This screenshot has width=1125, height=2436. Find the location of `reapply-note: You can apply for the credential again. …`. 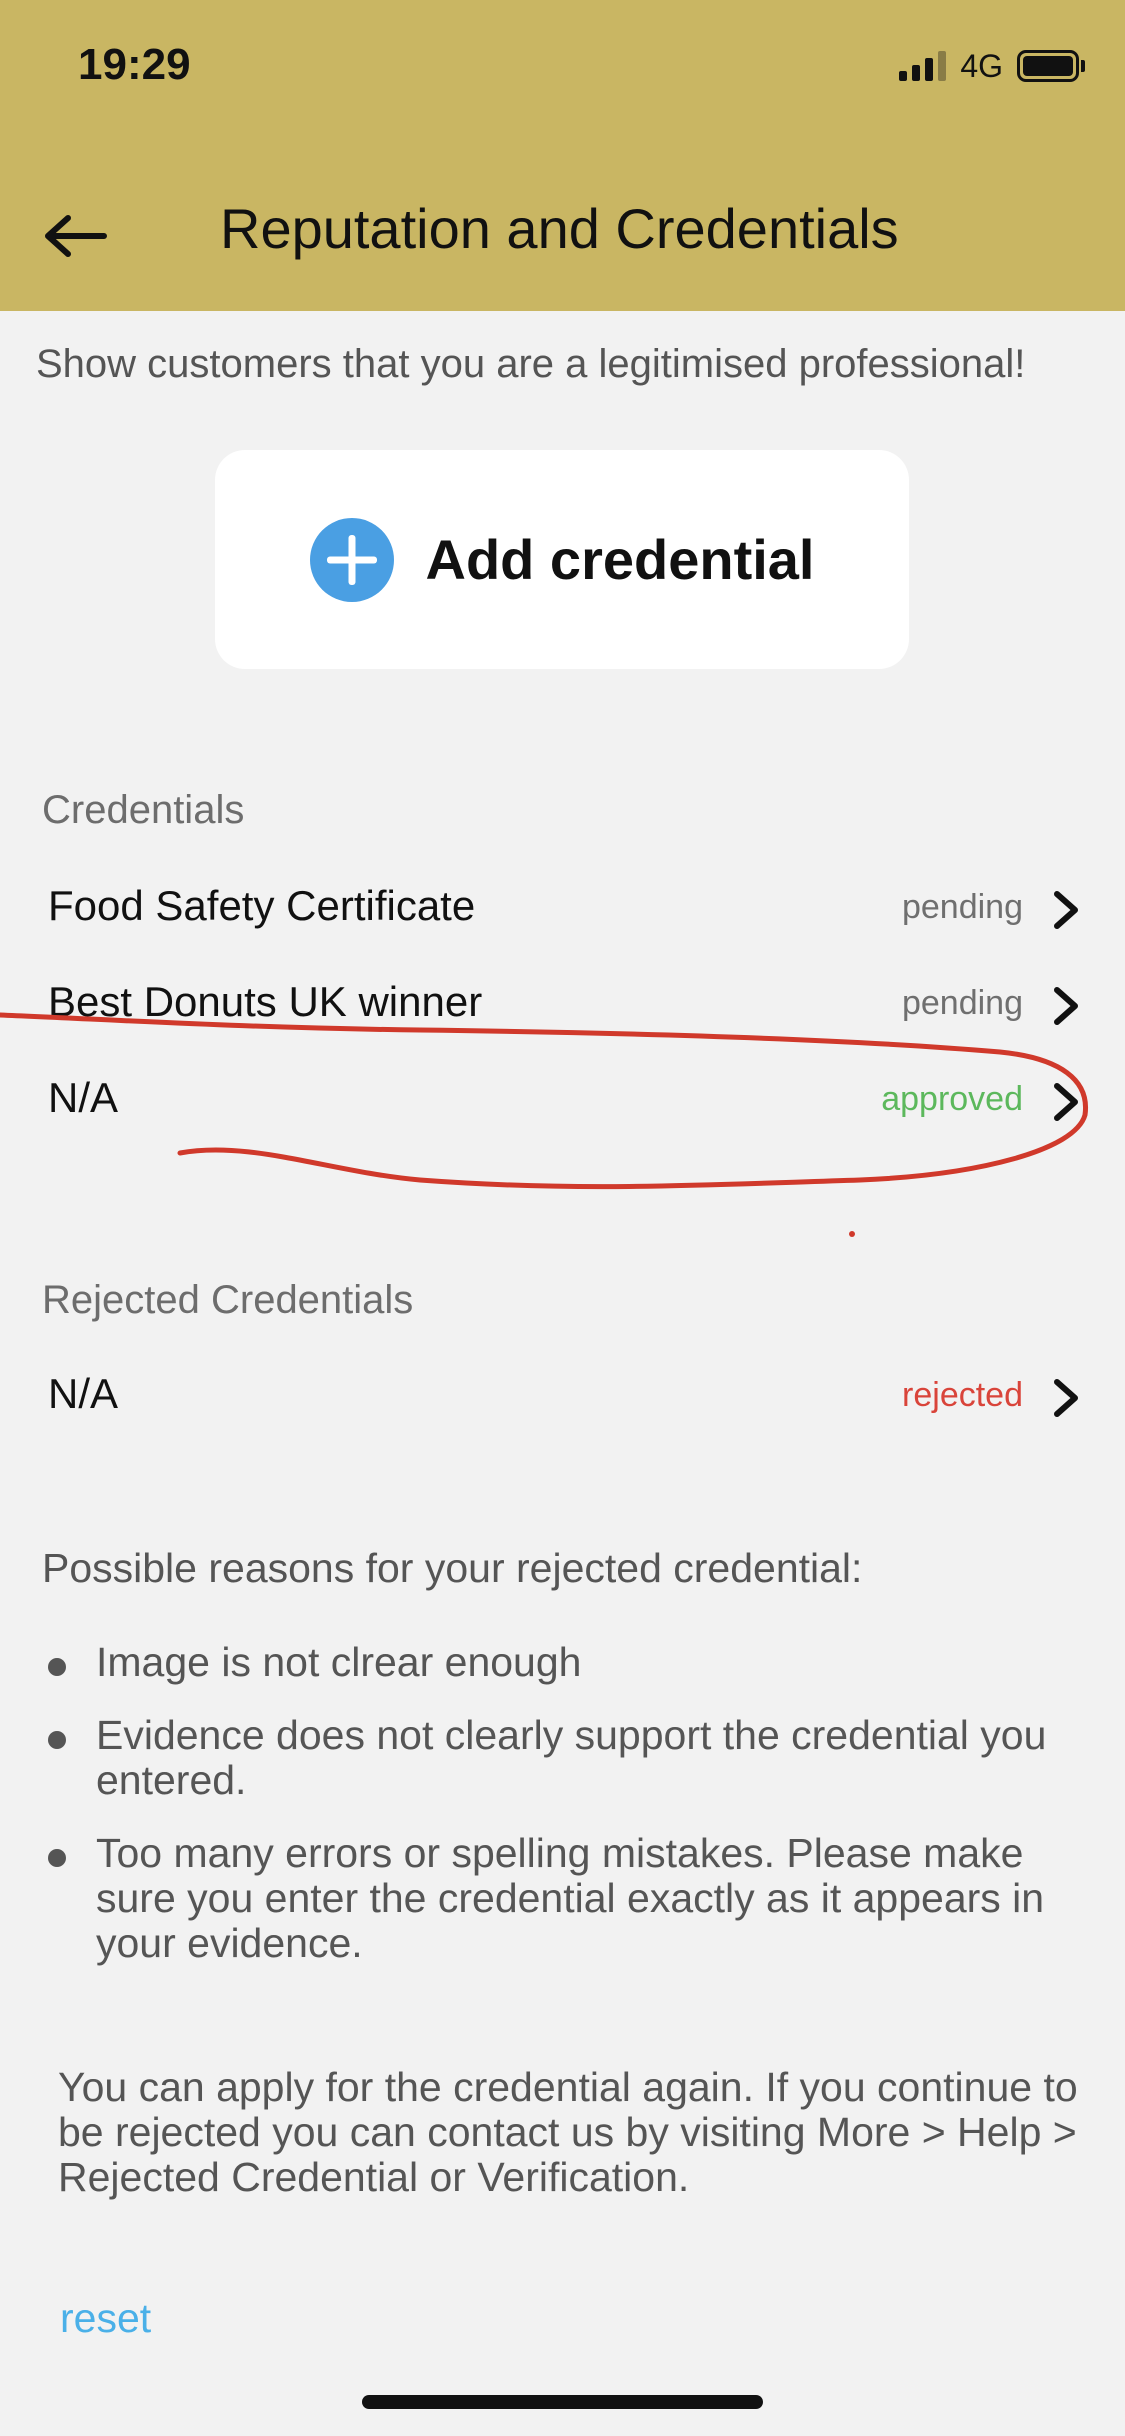

reapply-note: You can apply for the credential again. … is located at coordinates (568, 2132).